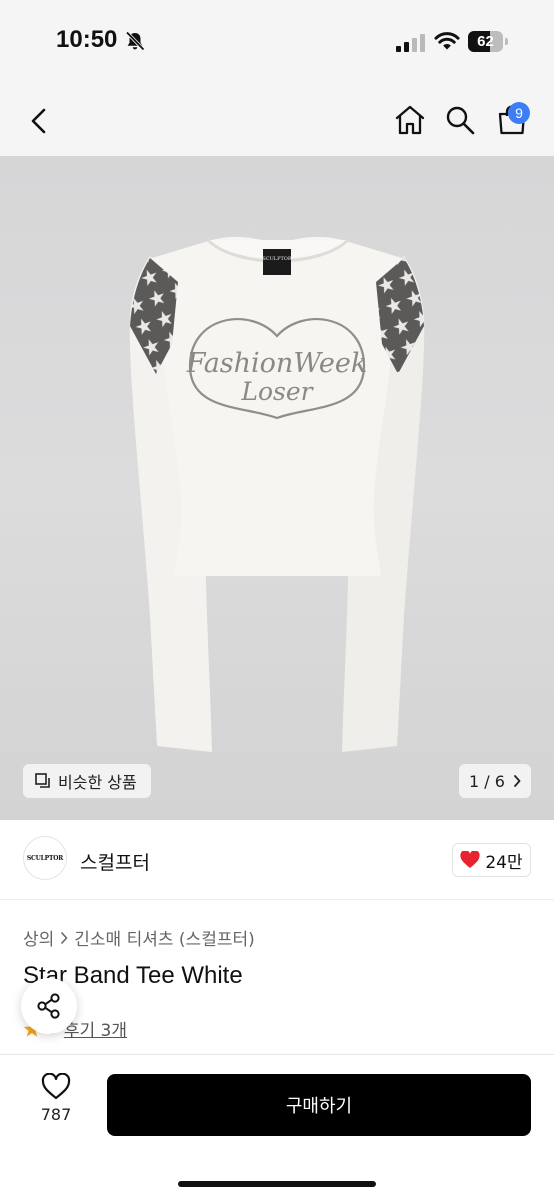 This screenshot has height=1200, width=554. I want to click on brand-logo: SCULPTOR, so click(45, 858).